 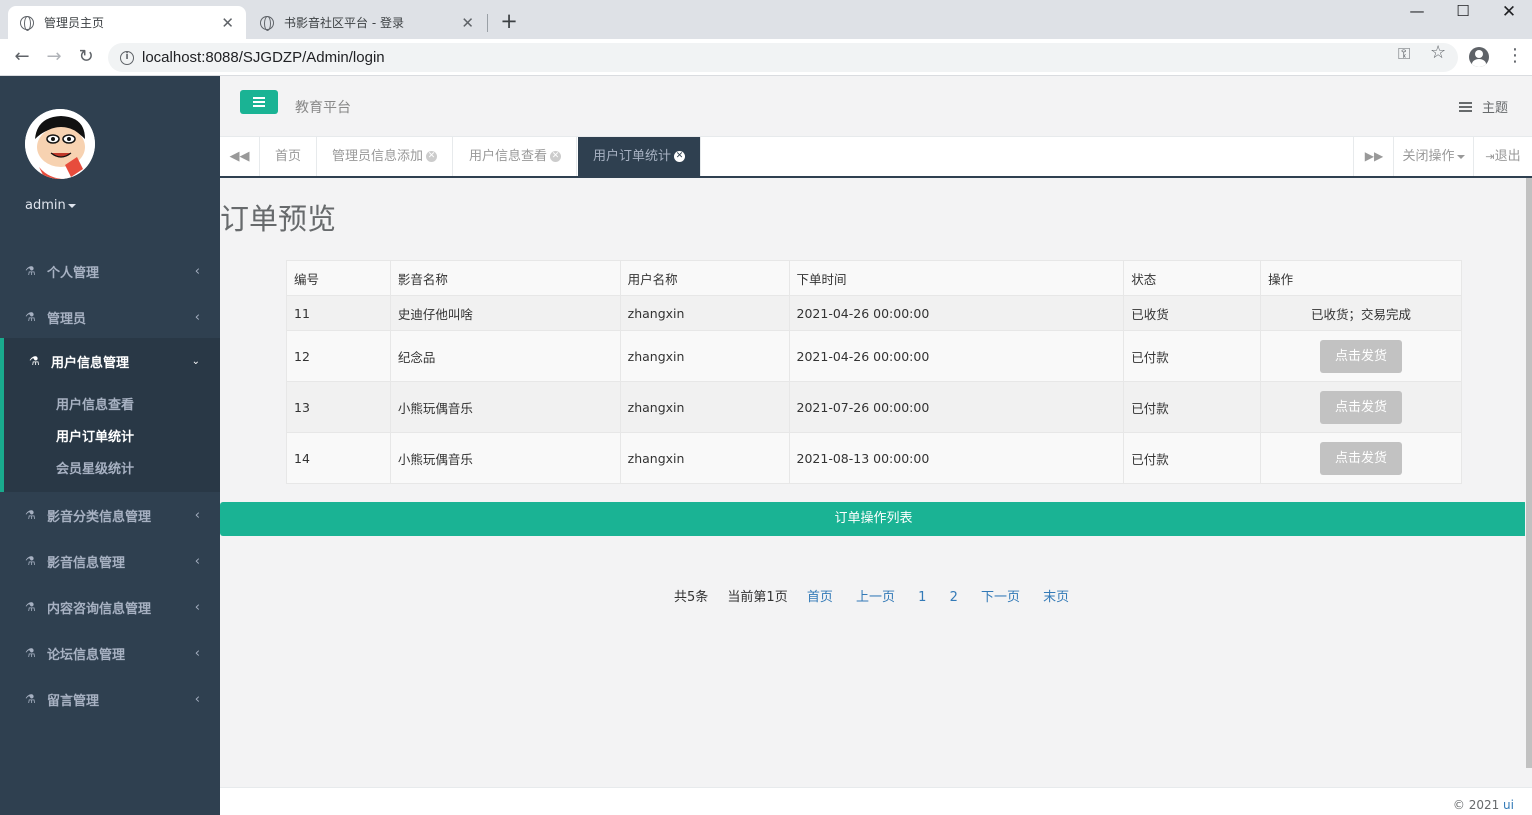 I want to click on reload-icon: ↻, so click(x=86, y=57).